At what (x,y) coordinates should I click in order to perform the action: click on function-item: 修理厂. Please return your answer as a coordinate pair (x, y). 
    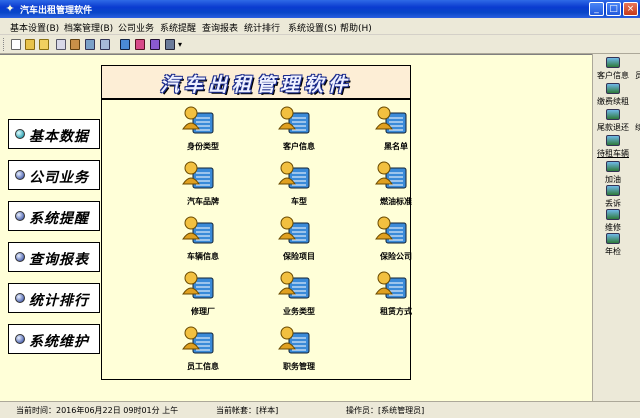
    Looking at the image, I should click on (193, 295).